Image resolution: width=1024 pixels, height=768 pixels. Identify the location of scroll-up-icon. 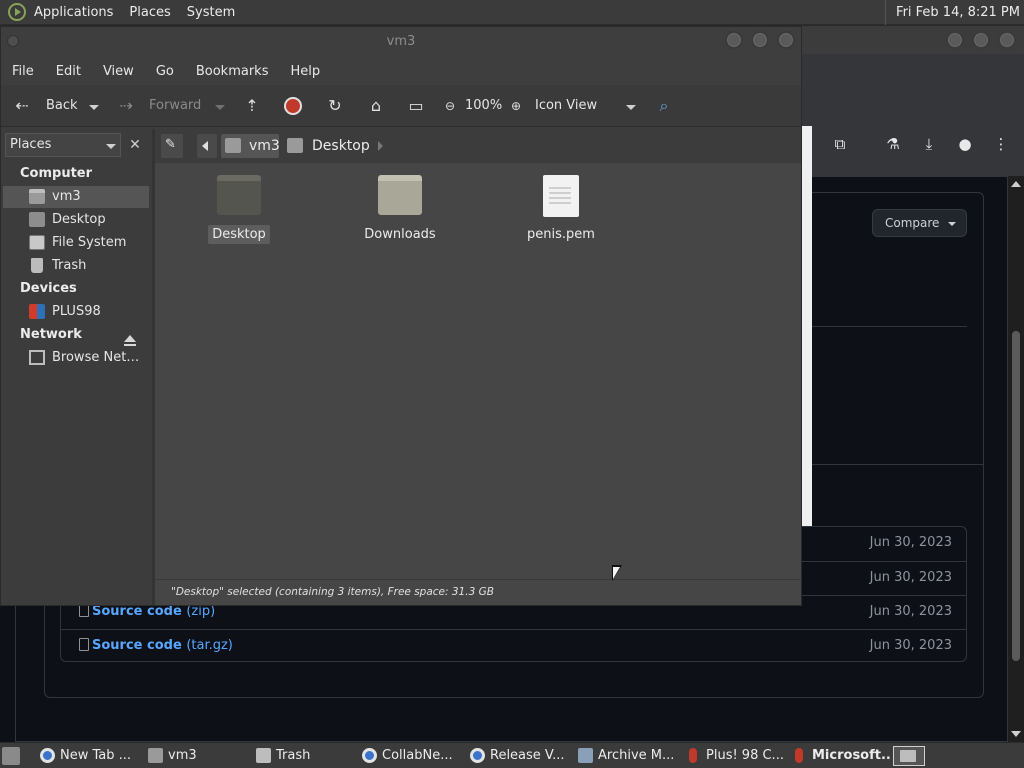
(1016, 184).